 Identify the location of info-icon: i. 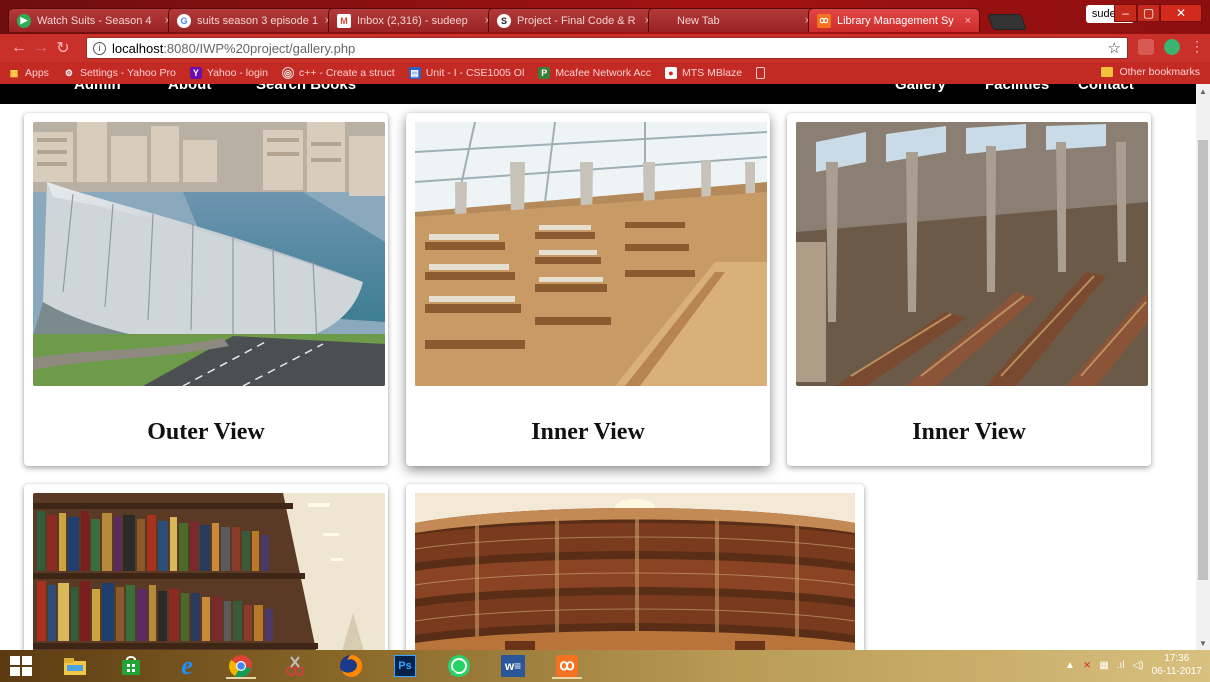
(99, 48).